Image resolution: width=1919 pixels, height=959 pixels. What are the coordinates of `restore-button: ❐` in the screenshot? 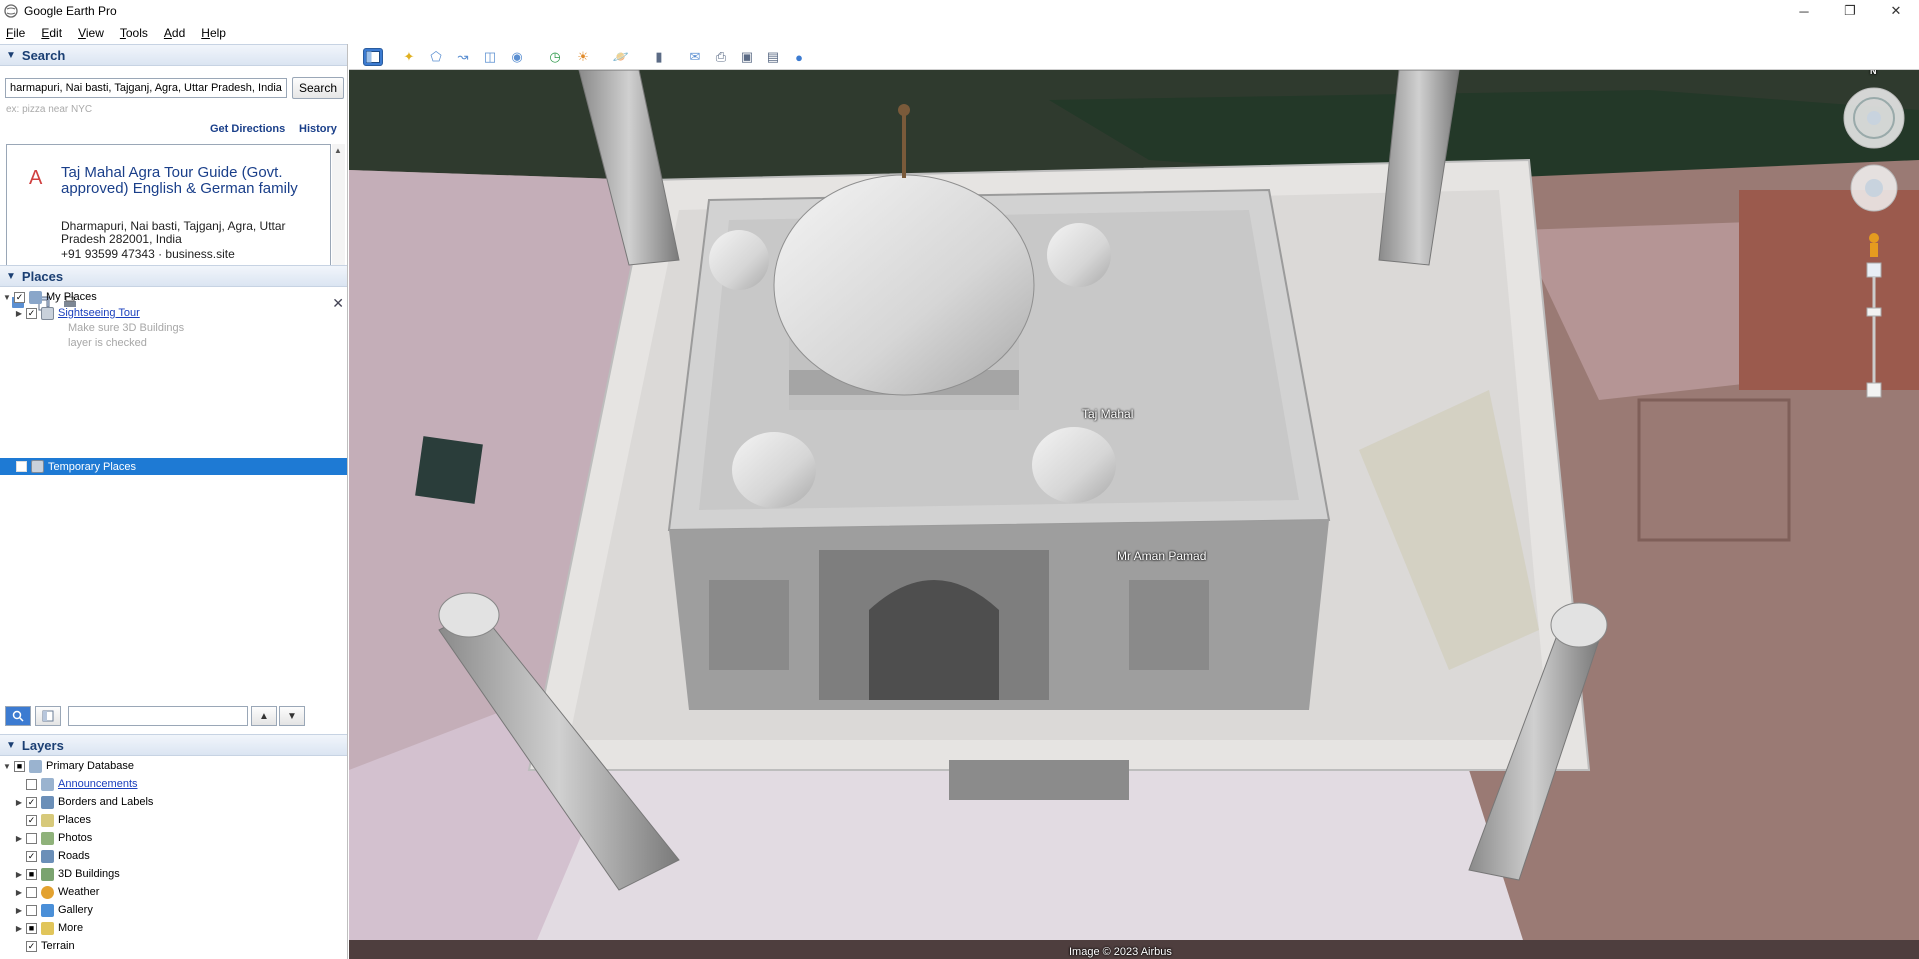 It's located at (1850, 11).